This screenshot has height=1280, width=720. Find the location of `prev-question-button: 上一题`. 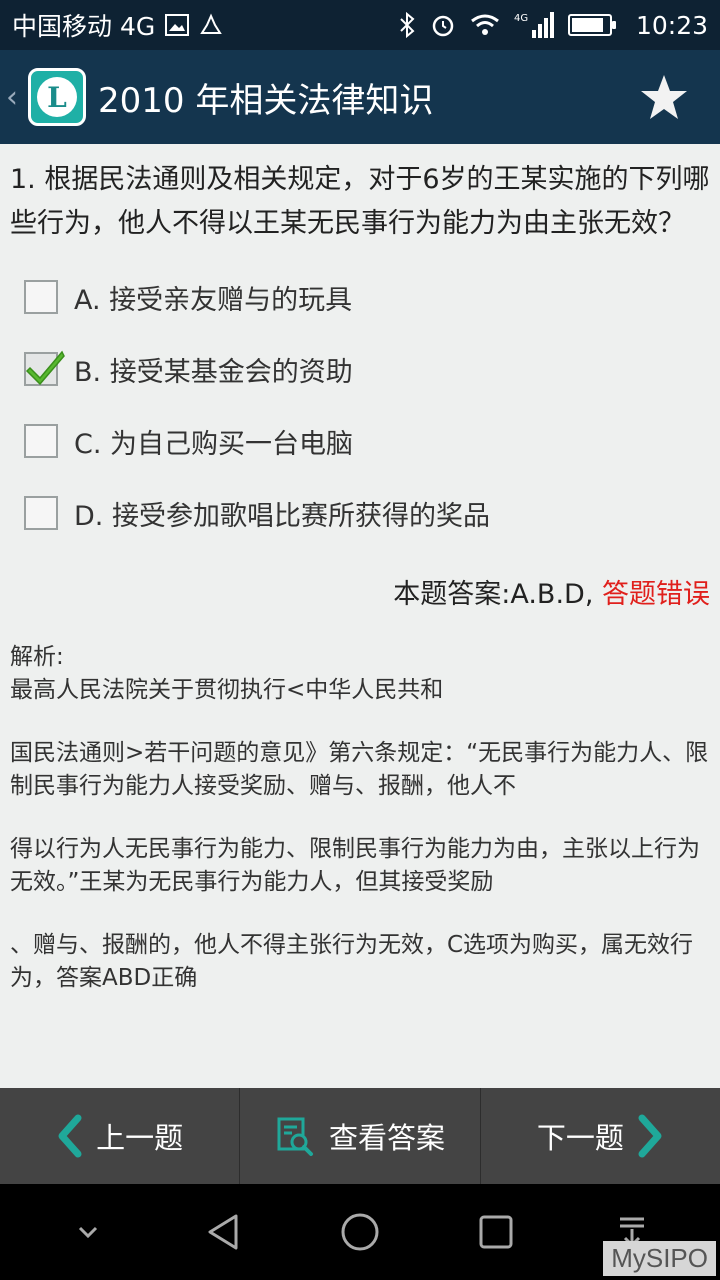

prev-question-button: 上一题 is located at coordinates (120, 1136).